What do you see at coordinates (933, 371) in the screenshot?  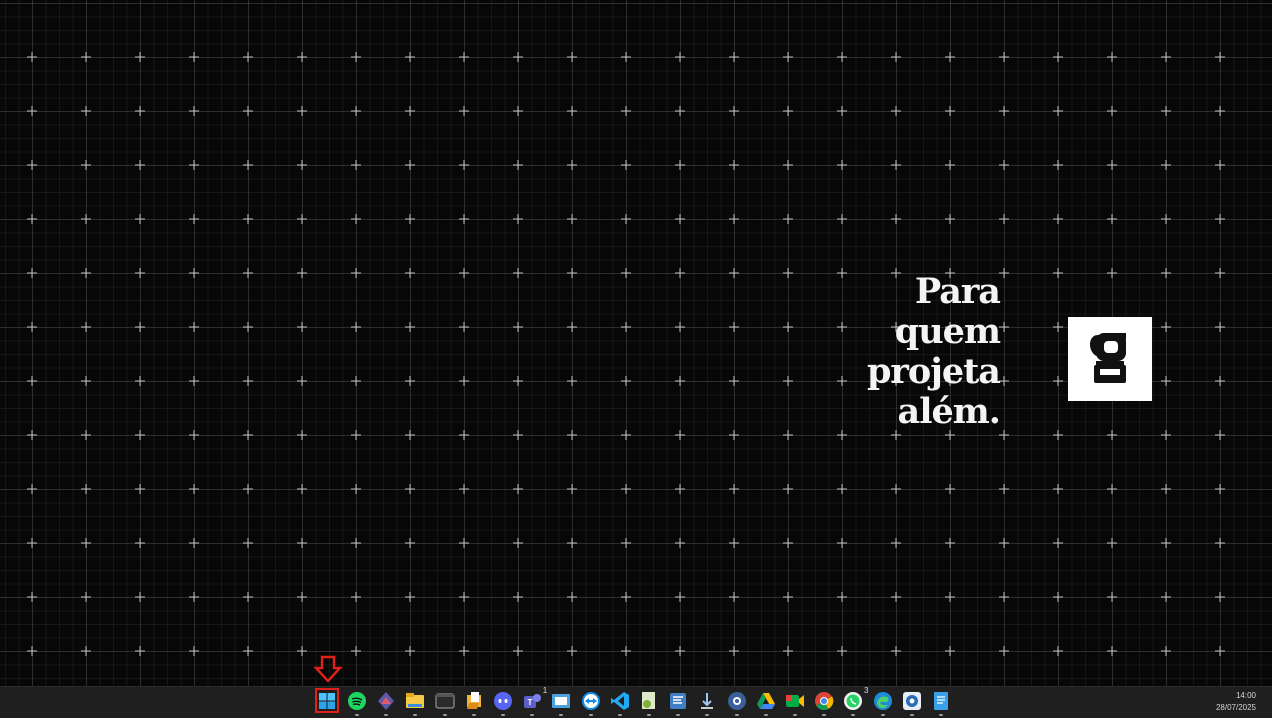 I see `tagline-line: projeta` at bounding box center [933, 371].